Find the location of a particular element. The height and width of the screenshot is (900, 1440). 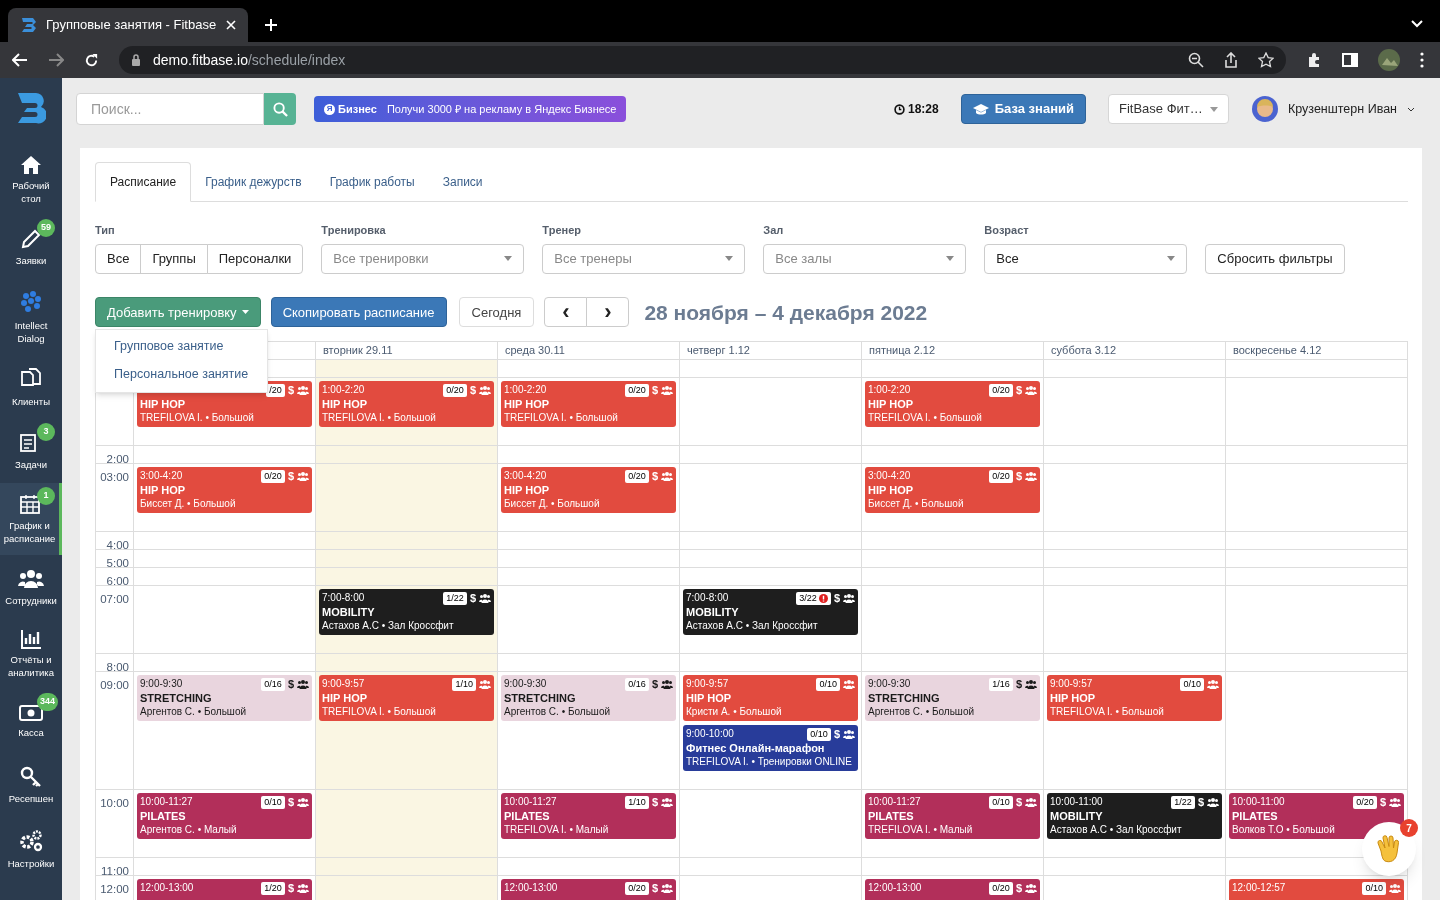

event-time: 10:00-11:27 is located at coordinates (167, 802).